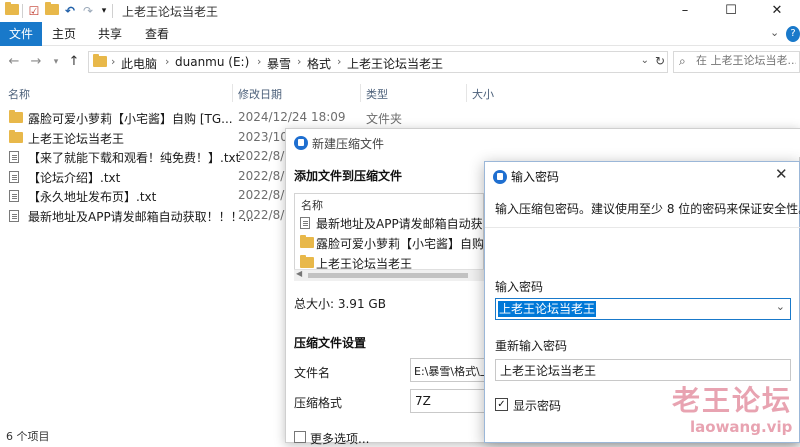  I want to click on column-header: 名称 修改日期 类型 大小, so click(400, 93).